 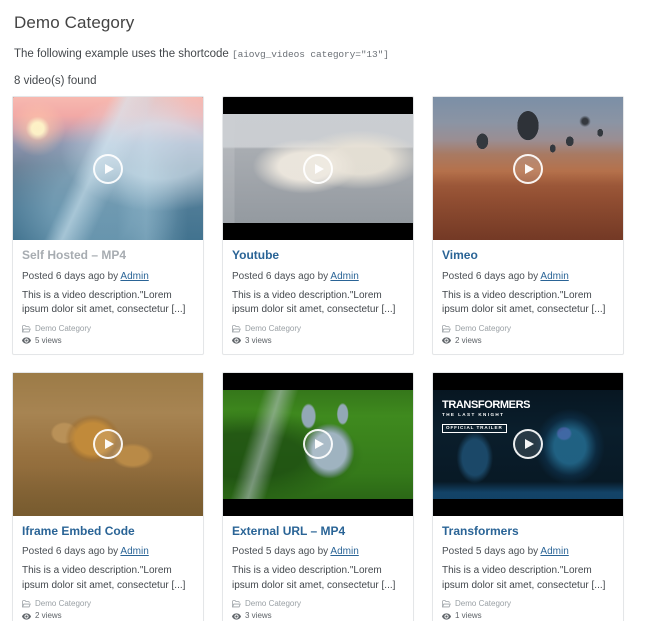 What do you see at coordinates (318, 532) in the screenshot?
I see `video-title-link: External URL – MP4` at bounding box center [318, 532].